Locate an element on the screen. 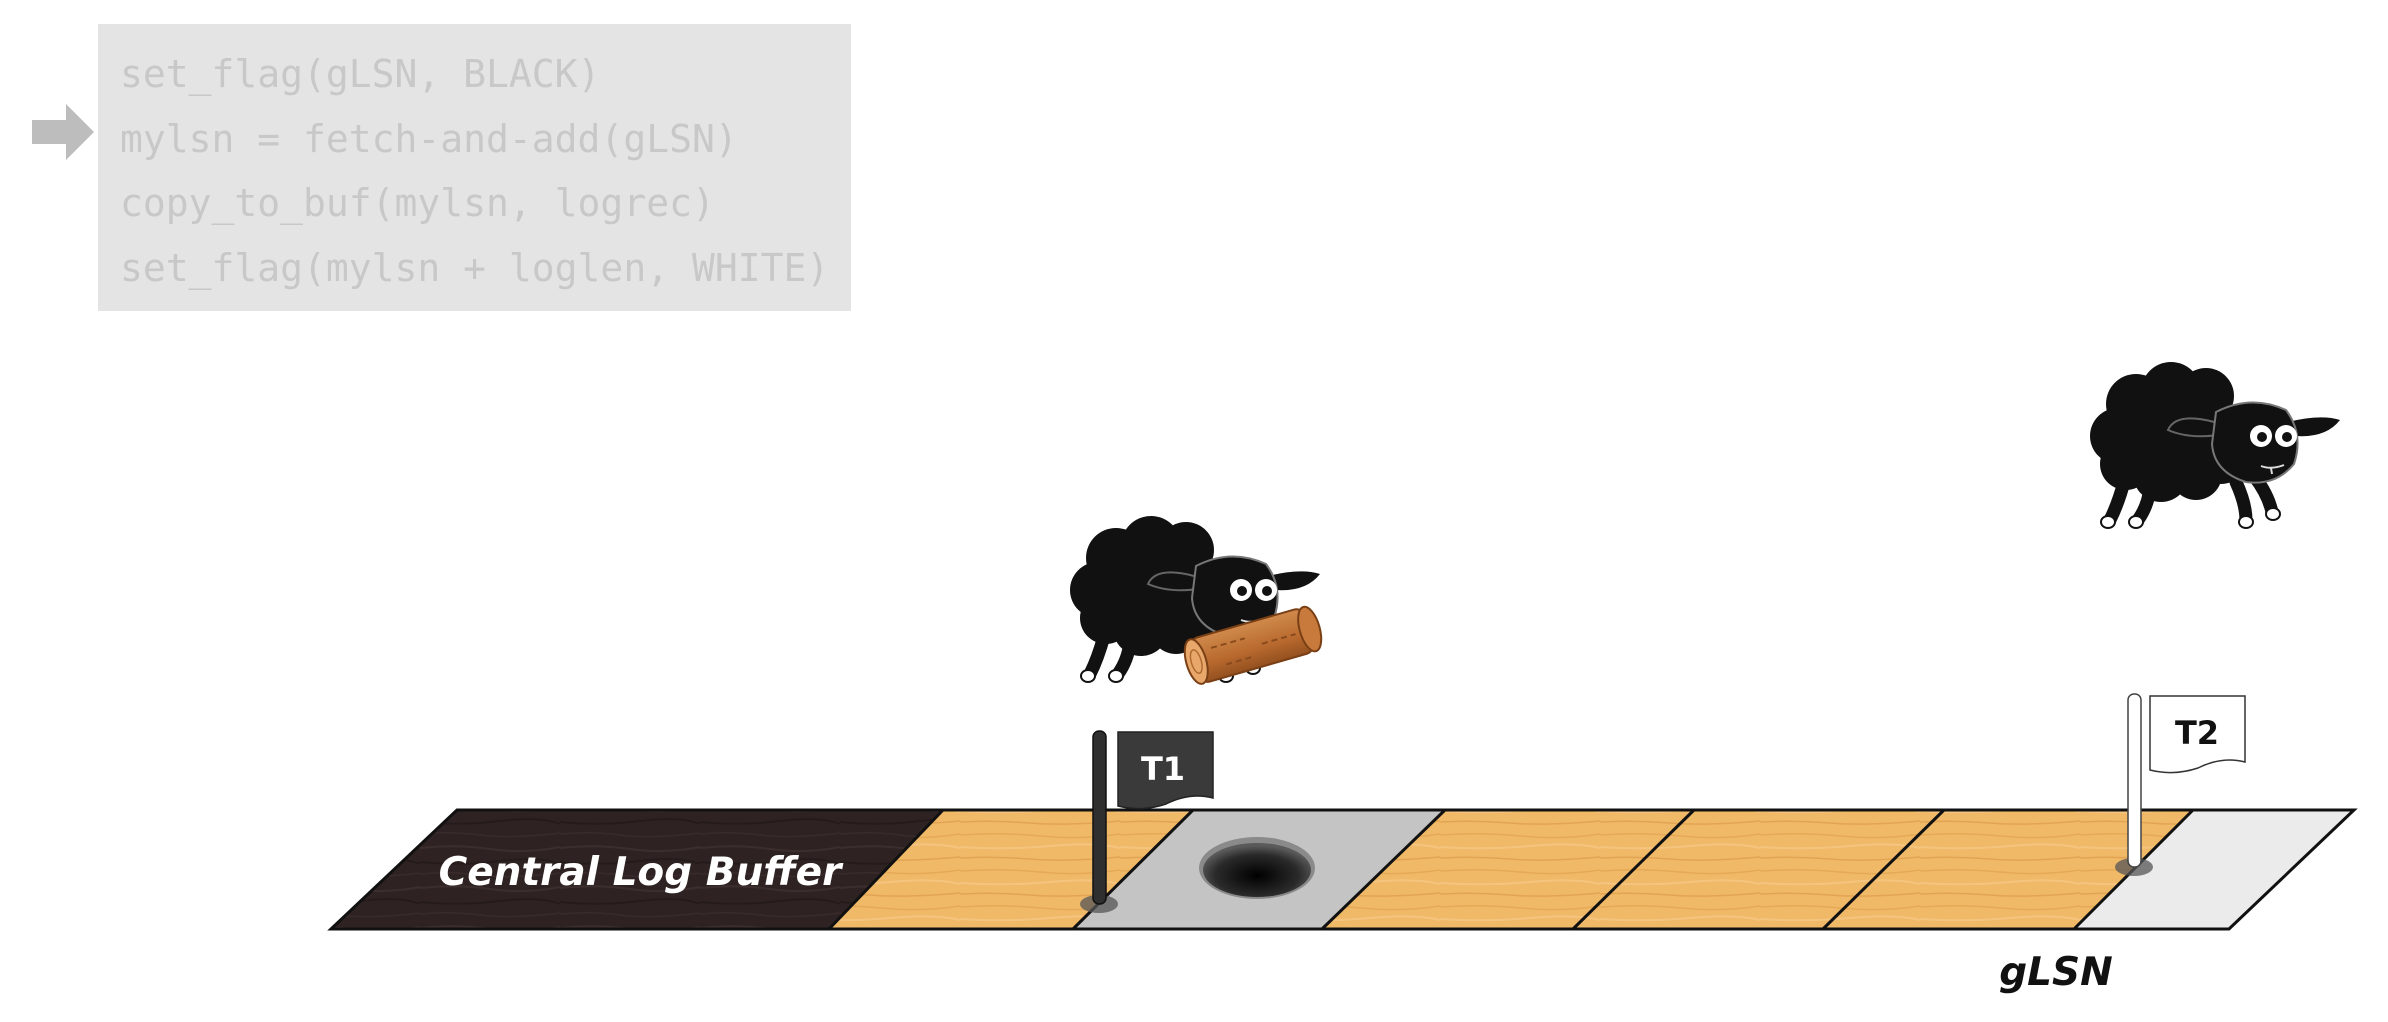  flag-label-t2: T2 is located at coordinates (2197, 733).